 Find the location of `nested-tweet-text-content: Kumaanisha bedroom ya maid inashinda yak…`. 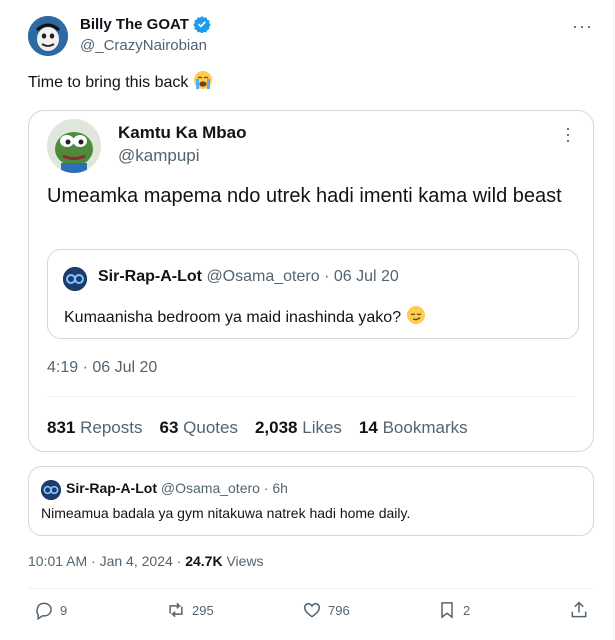

nested-tweet-text-content: Kumaanisha bedroom ya maid inashinda yak… is located at coordinates (233, 317).